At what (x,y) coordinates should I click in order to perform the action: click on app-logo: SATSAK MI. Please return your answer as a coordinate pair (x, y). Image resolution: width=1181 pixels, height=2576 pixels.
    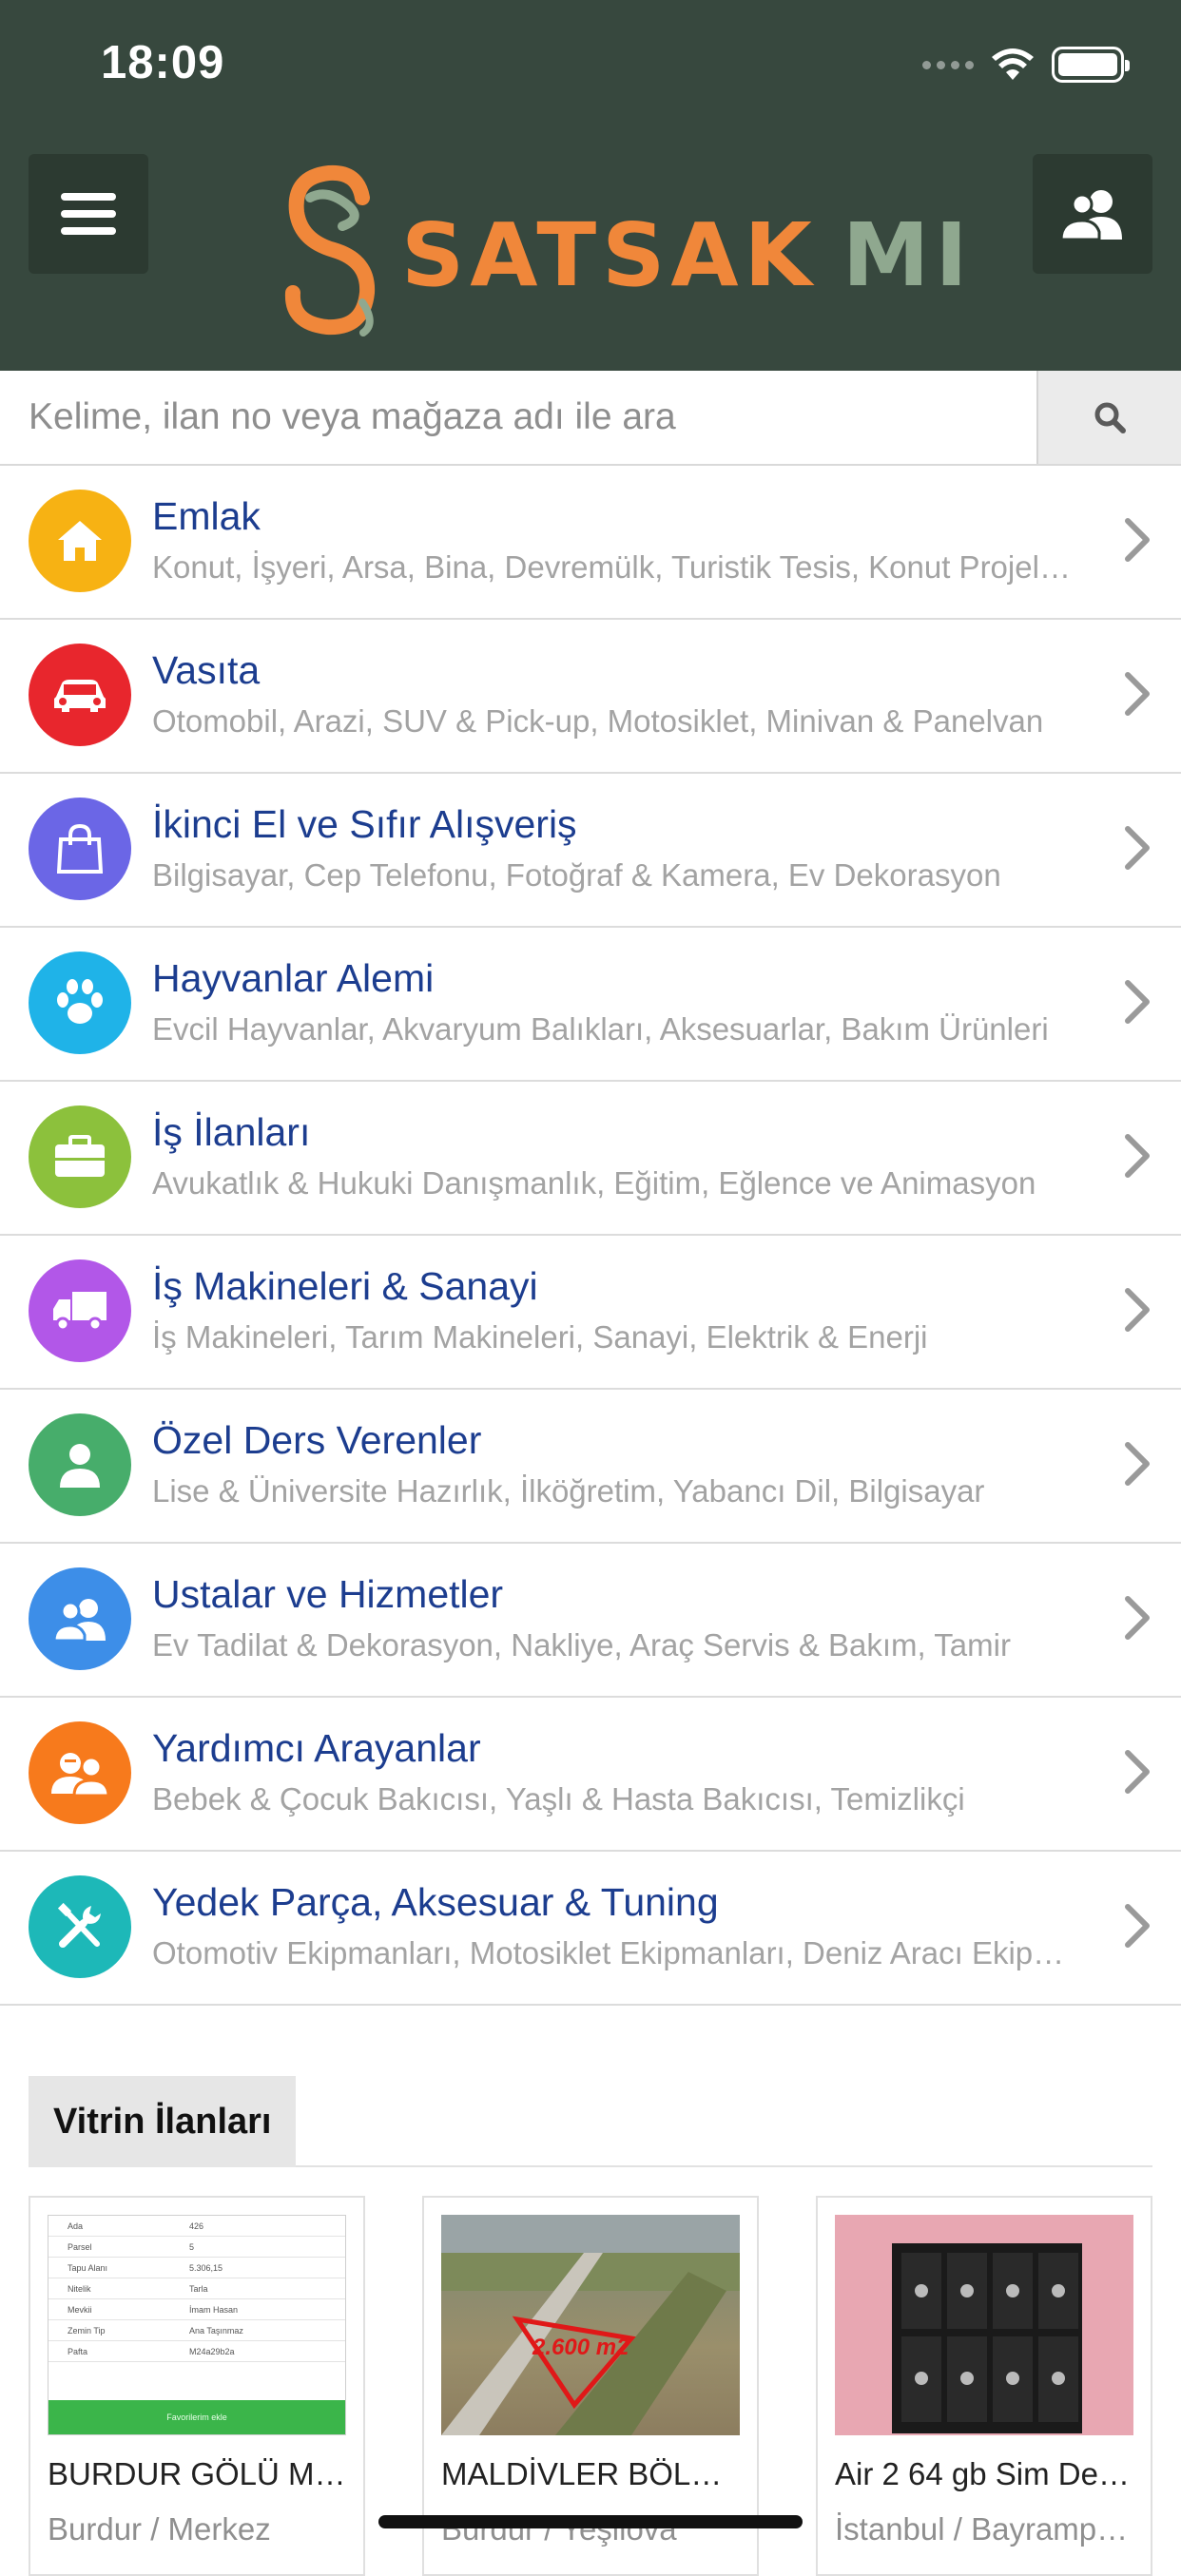
    Looking at the image, I should click on (623, 250).